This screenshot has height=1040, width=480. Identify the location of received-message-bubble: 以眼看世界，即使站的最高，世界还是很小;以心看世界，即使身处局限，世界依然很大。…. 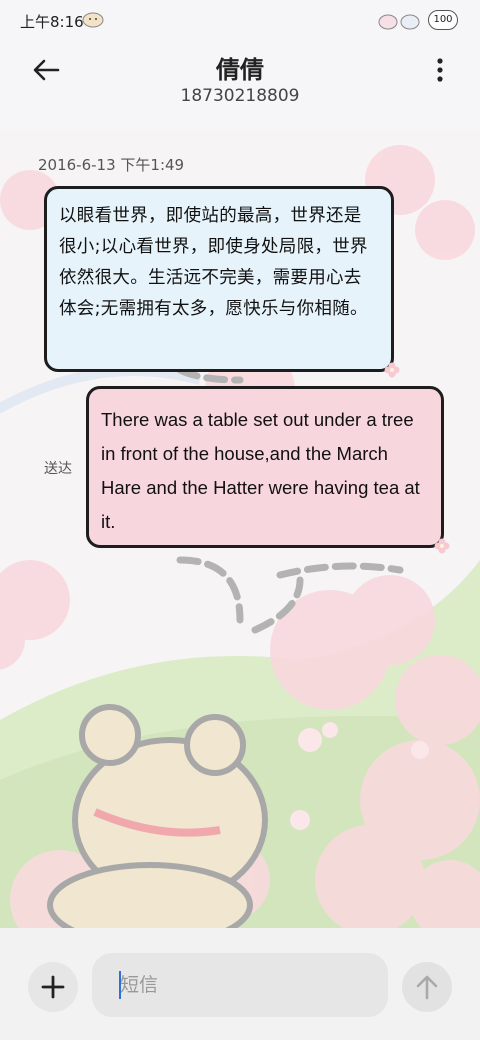
(222, 282).